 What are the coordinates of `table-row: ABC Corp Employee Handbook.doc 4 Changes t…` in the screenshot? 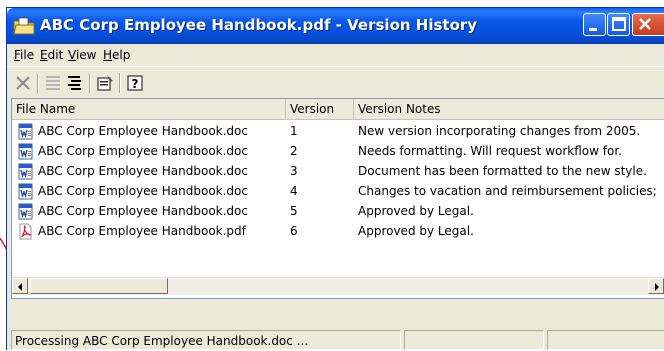 It's located at (338, 191).